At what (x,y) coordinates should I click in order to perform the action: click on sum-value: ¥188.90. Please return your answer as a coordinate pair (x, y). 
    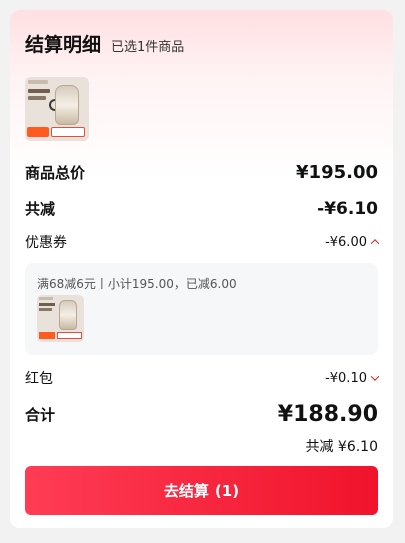
    Looking at the image, I should click on (327, 414).